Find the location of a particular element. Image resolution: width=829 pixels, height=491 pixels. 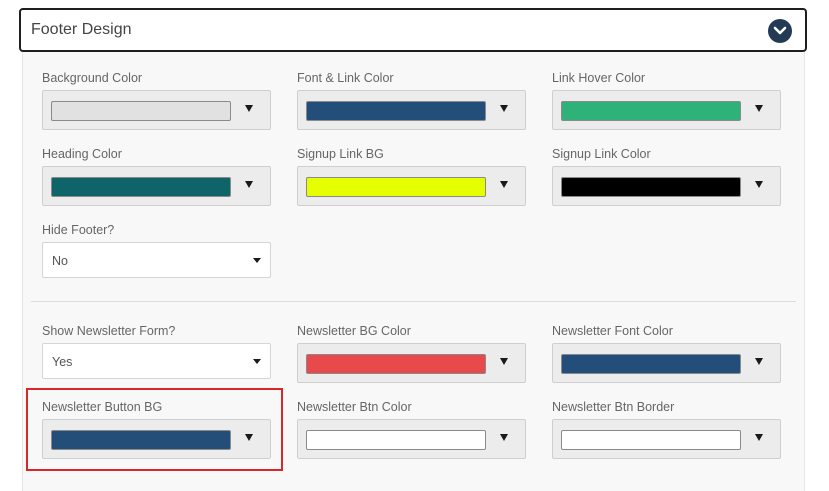

section-header: Footer Design is located at coordinates (413, 30).